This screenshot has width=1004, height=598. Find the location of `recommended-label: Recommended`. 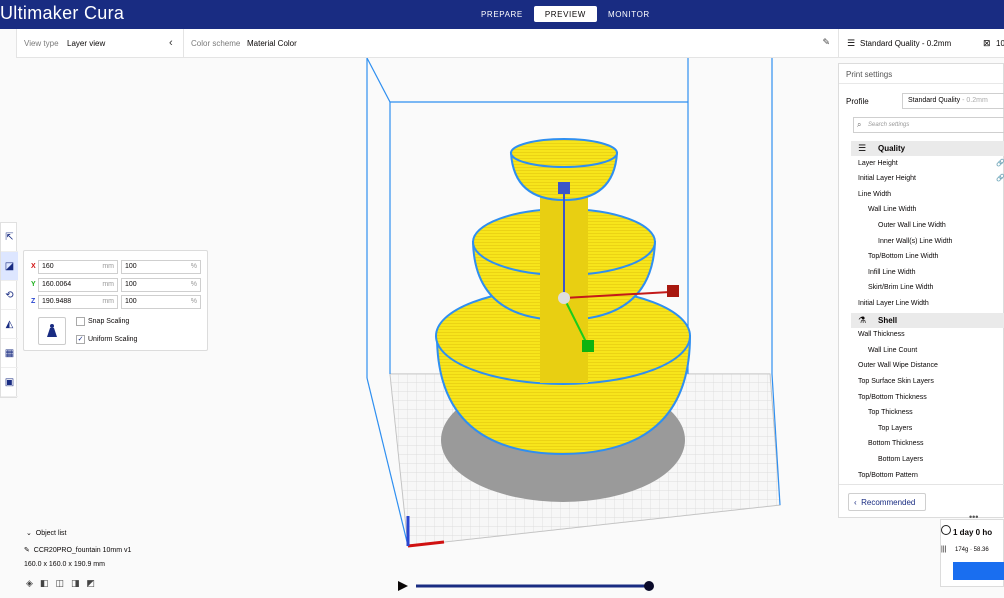

recommended-label: Recommended is located at coordinates (888, 502).